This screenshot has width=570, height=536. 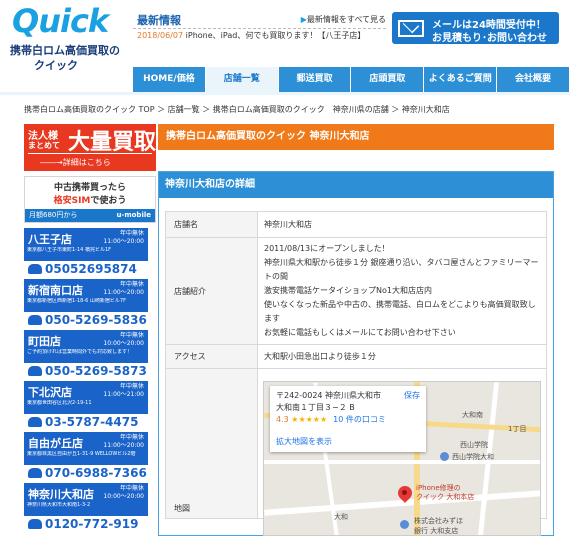 I want to click on map-save-link: 保存, so click(x=412, y=396).